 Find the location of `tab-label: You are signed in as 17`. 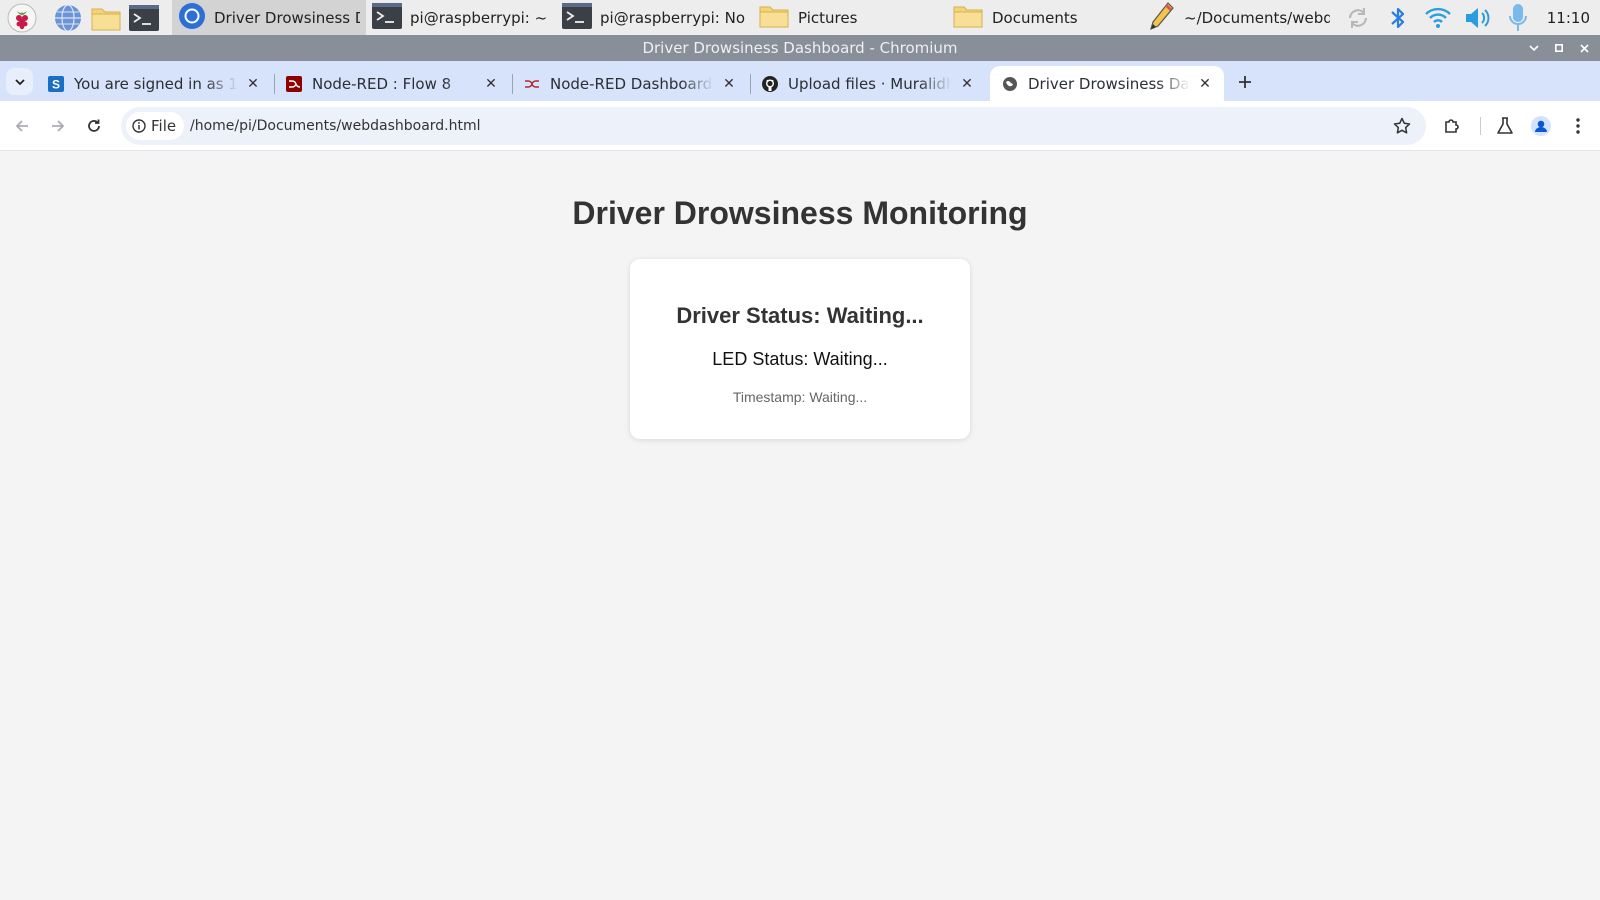

tab-label: You are signed in as 17 is located at coordinates (156, 83).